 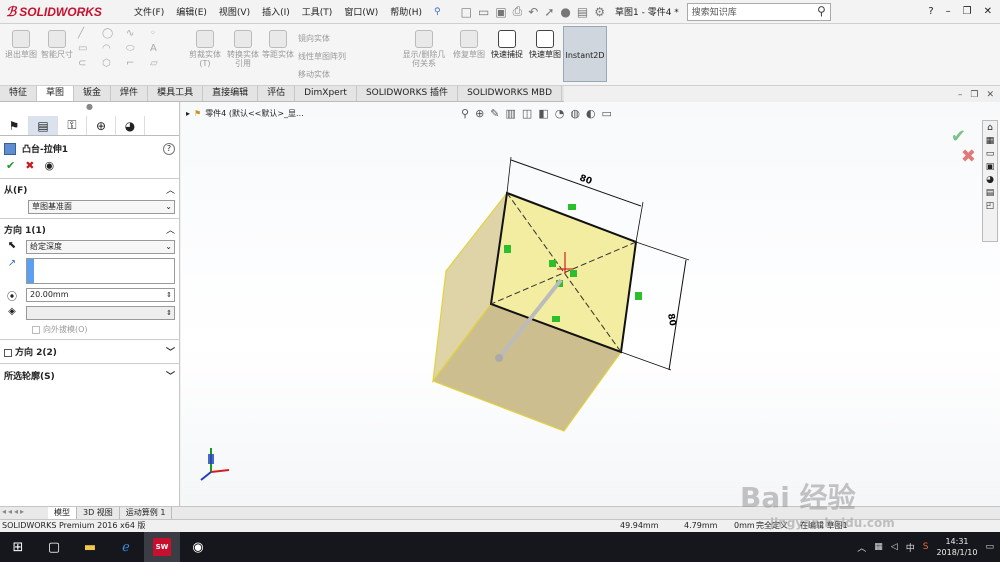 I want to click on menu-insert: 插入(I), so click(x=276, y=11).